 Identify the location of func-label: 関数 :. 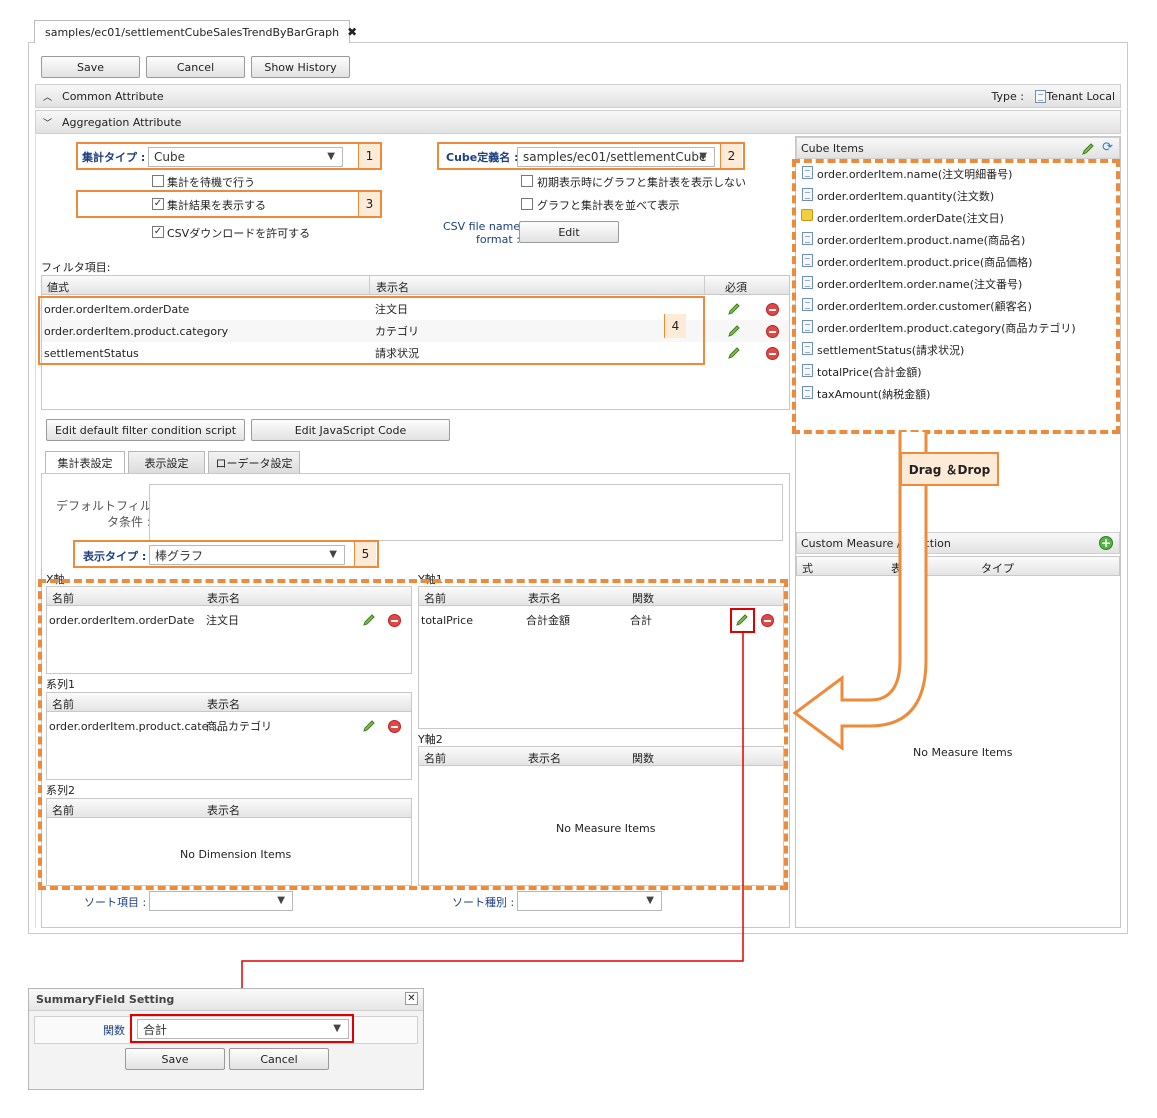
(118, 1030).